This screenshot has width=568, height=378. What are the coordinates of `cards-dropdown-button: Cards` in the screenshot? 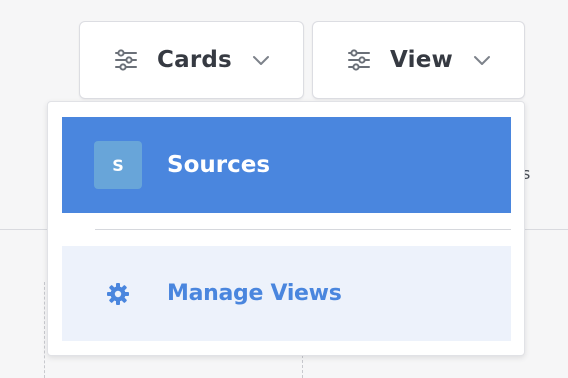 It's located at (191, 60).